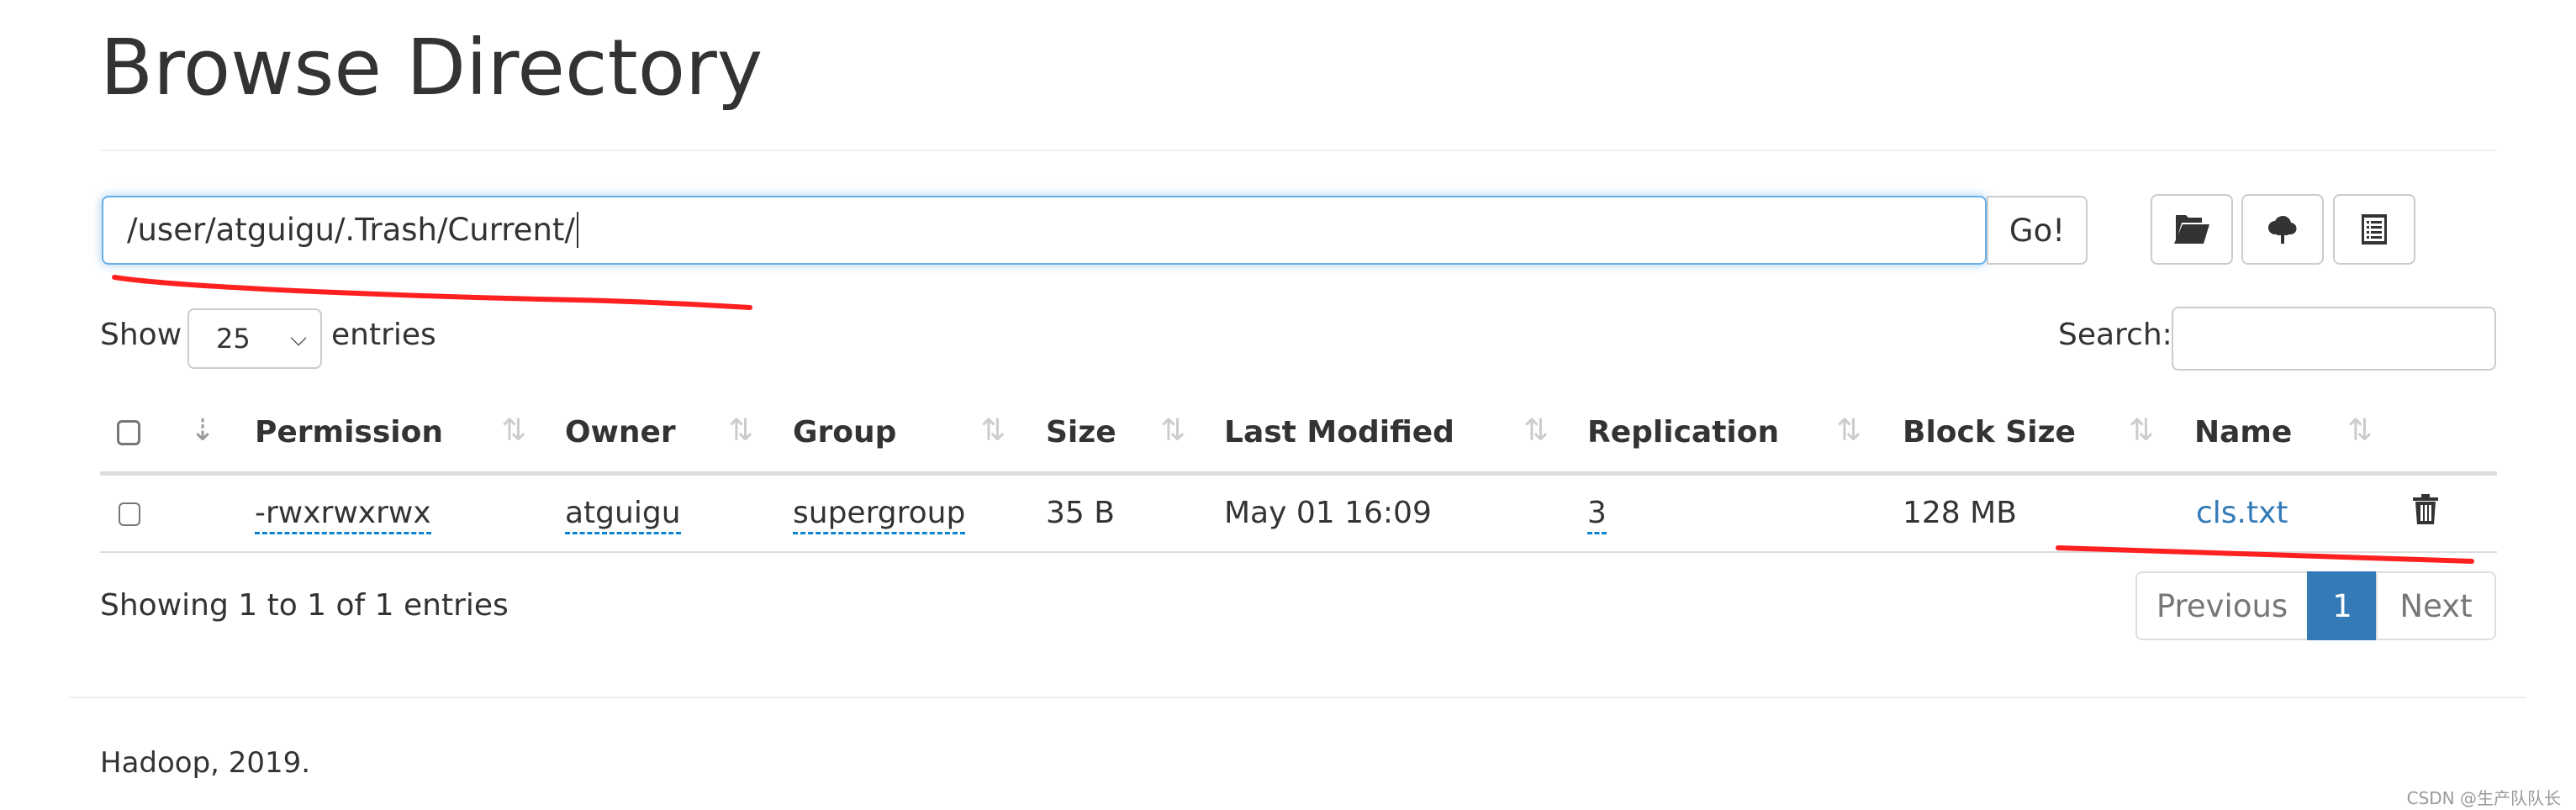  Describe the element at coordinates (351, 230) in the screenshot. I see `path-value: /user/atguigu/.Trash/Current/` at that location.